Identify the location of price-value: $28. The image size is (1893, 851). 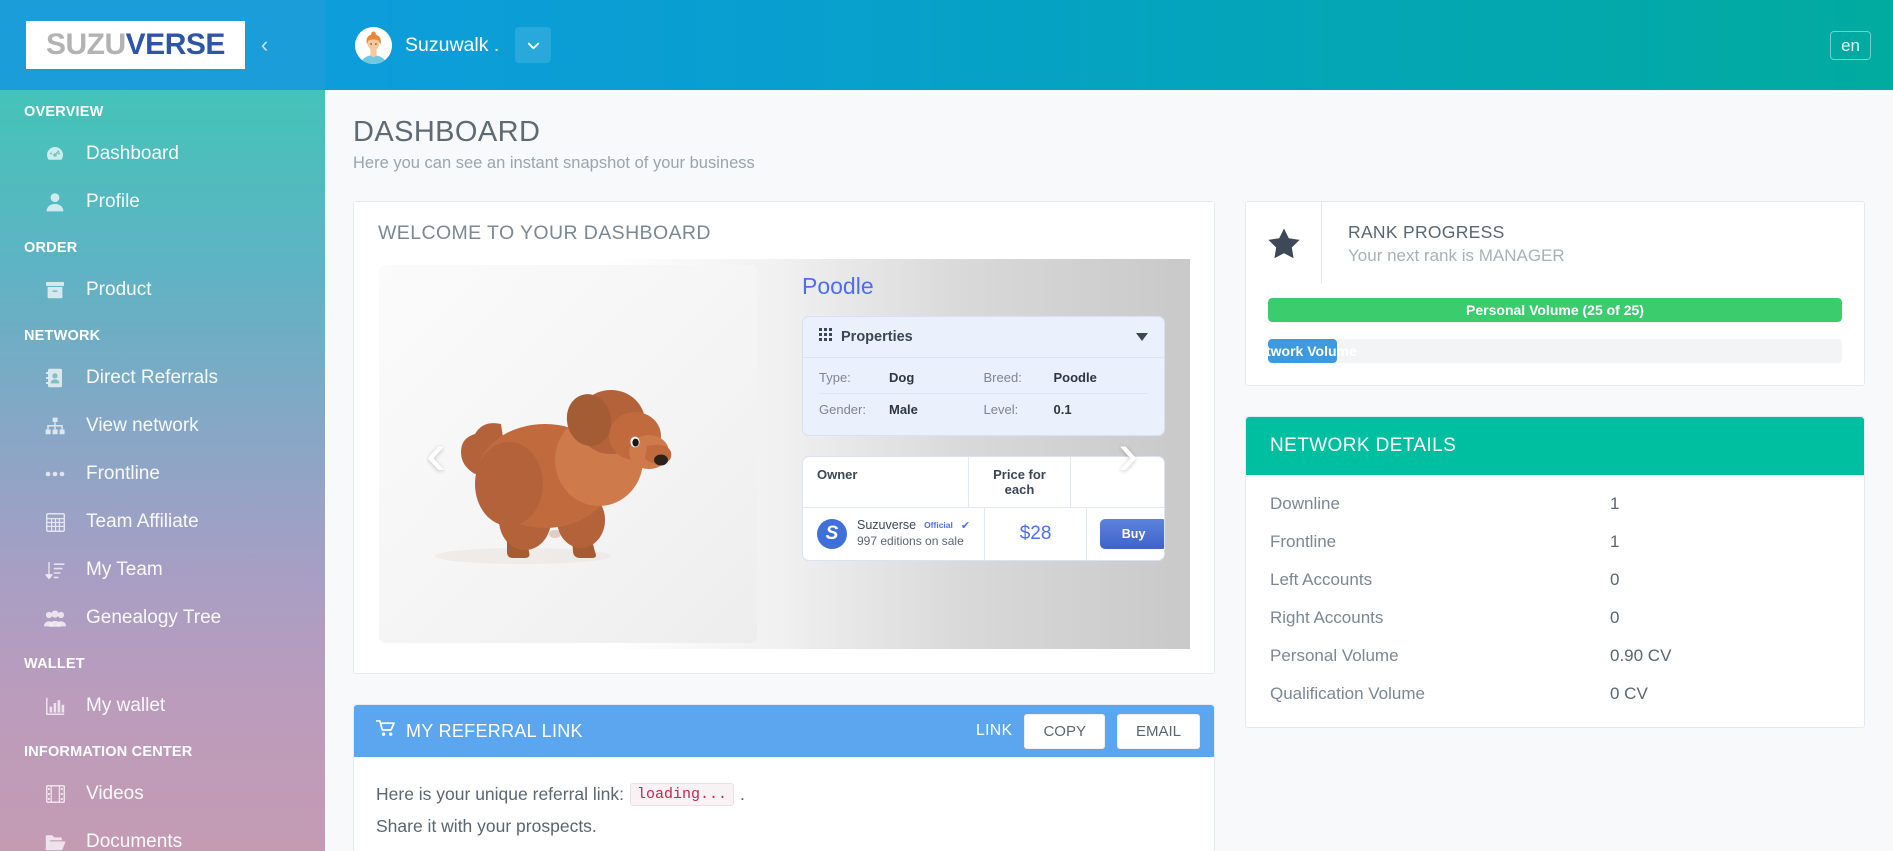
(1035, 534).